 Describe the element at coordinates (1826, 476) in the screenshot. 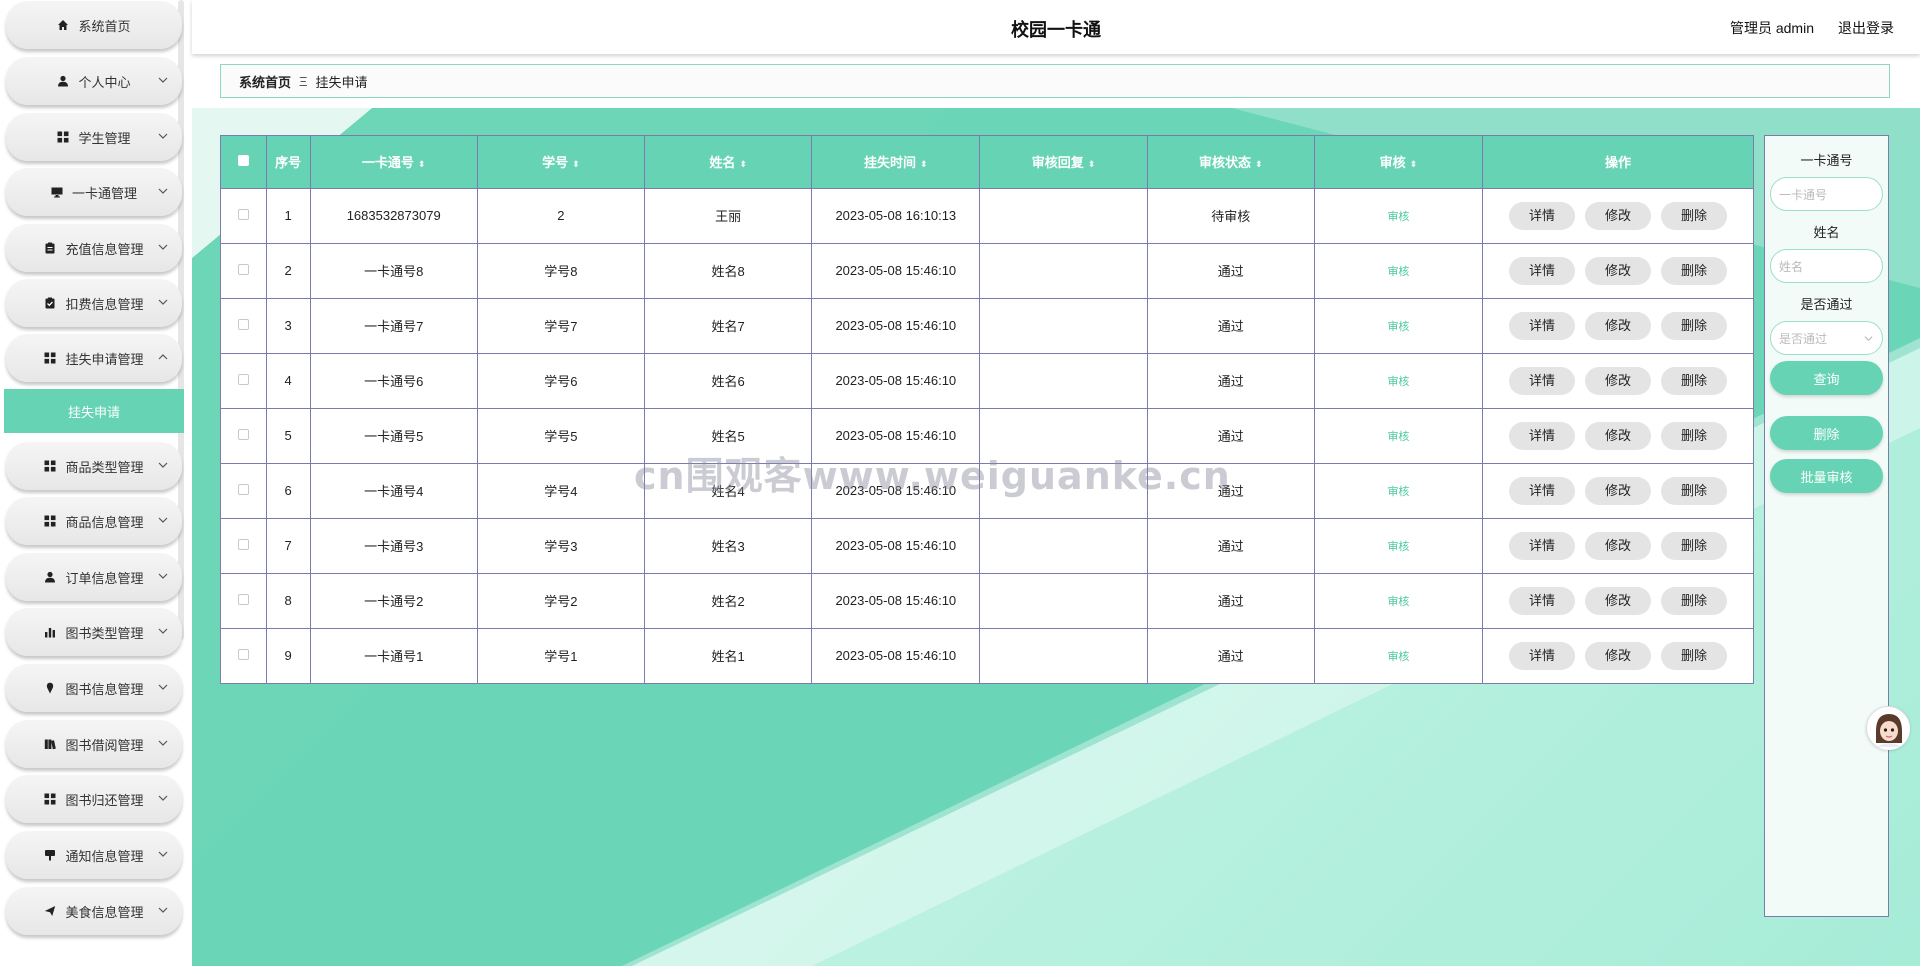

I see `batch-audit-button: 批量审核` at that location.